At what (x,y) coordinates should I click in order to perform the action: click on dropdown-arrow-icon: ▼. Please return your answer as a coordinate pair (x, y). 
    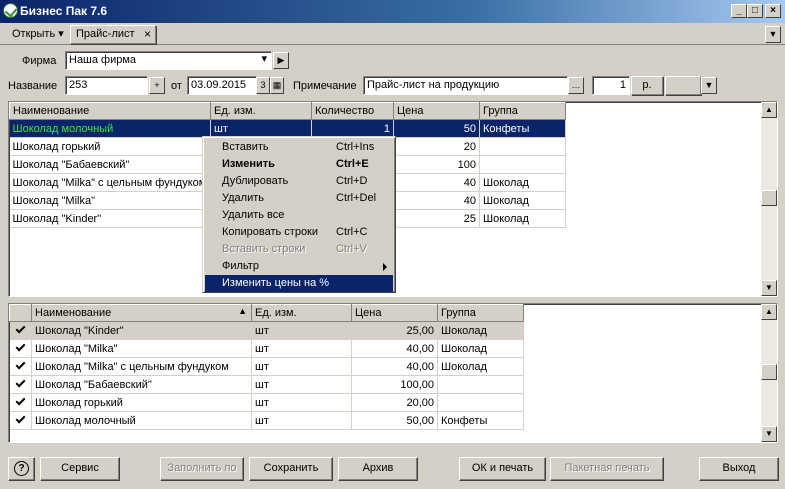
    Looking at the image, I should click on (773, 34).